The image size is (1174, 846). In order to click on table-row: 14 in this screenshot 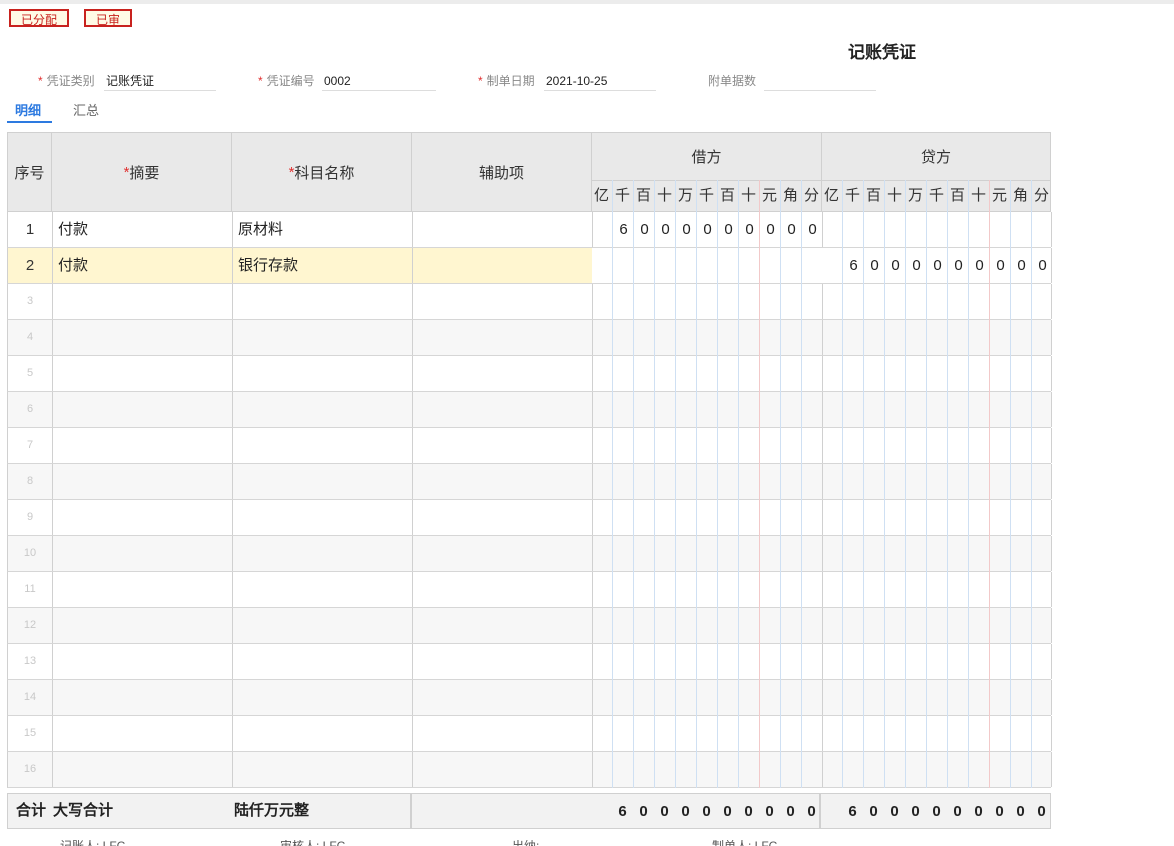, I will do `click(529, 698)`.